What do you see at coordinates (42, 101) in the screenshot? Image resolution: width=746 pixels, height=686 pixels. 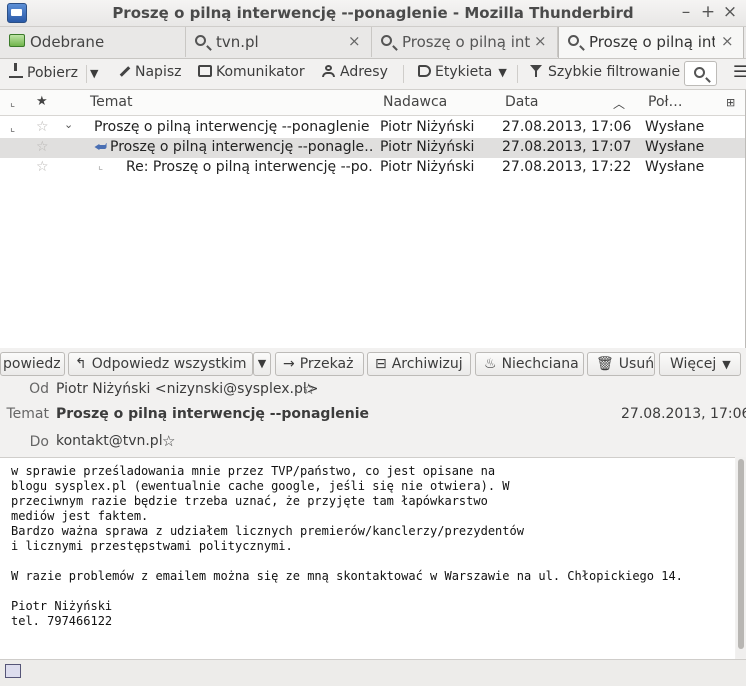 I see `star-column-icon: ★` at bounding box center [42, 101].